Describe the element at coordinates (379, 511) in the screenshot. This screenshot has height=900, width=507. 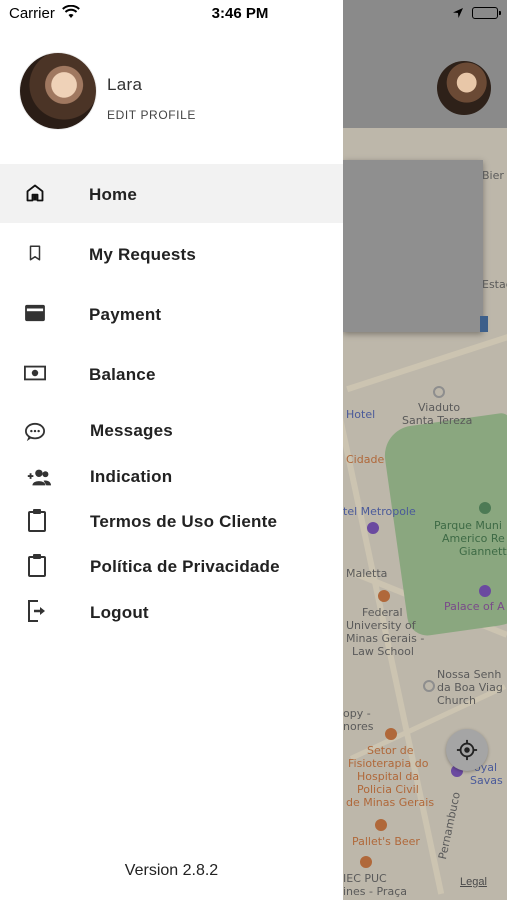
I see `map-label: tel Metropole` at that location.